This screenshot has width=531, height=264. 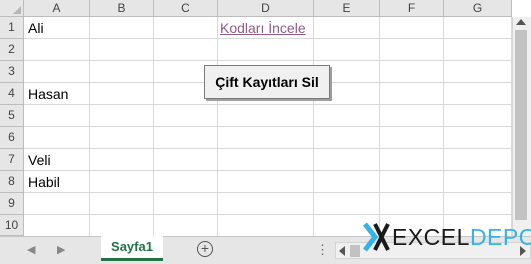 I want to click on code-review-link: Kodları İncele, so click(x=263, y=28).